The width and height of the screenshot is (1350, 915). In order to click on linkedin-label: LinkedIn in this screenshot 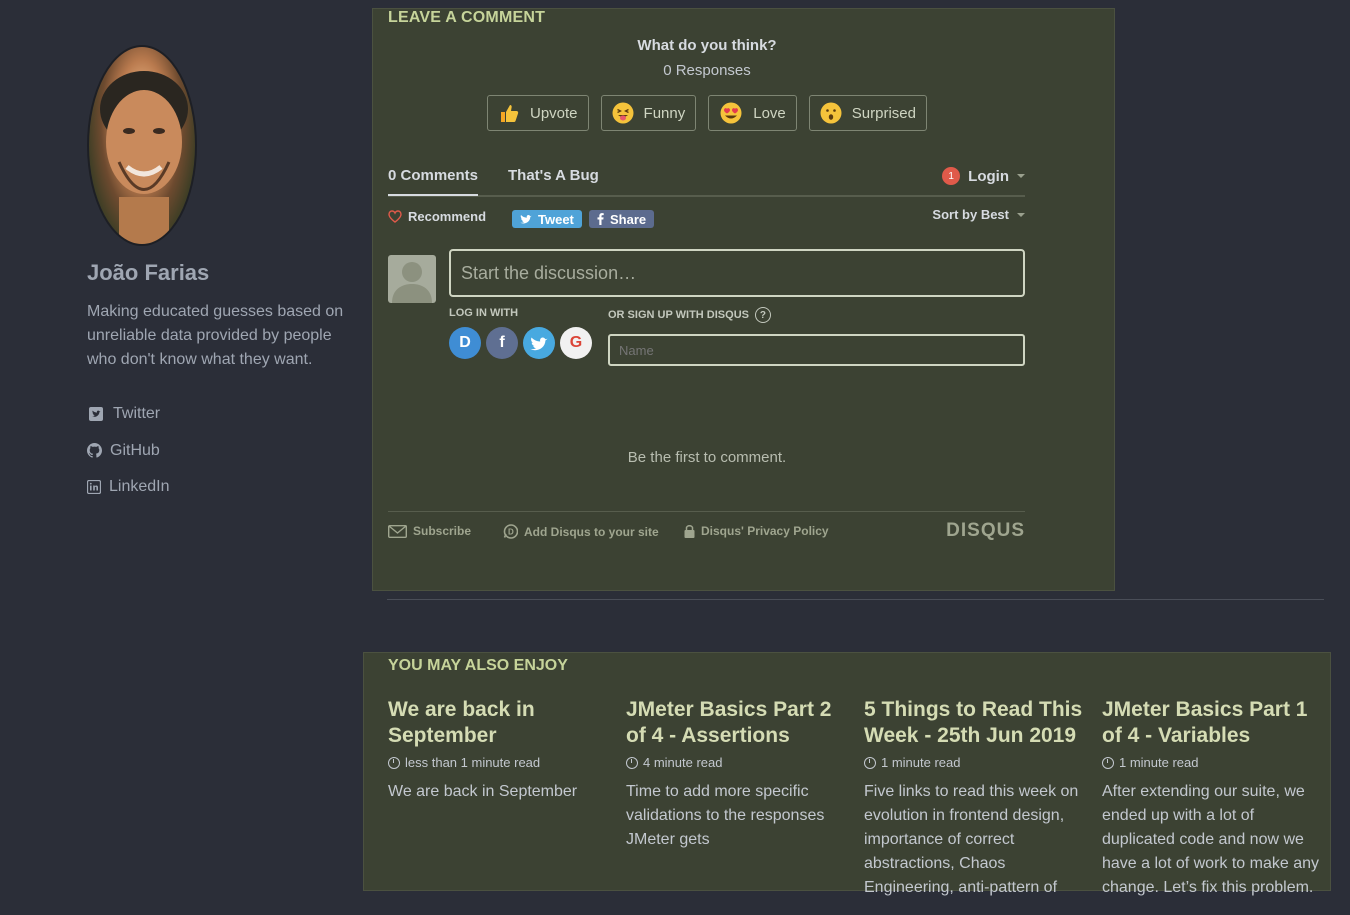, I will do `click(139, 487)`.